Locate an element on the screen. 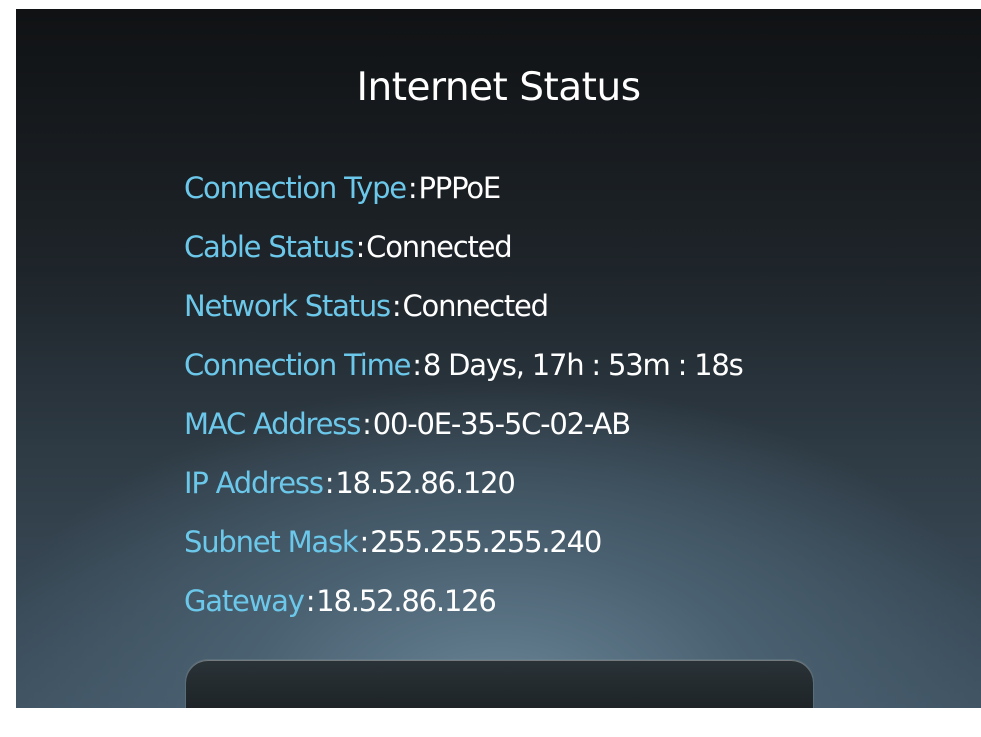 This screenshot has width=981, height=737. ip-address-value: 18.52.86.120 is located at coordinates (425, 483).